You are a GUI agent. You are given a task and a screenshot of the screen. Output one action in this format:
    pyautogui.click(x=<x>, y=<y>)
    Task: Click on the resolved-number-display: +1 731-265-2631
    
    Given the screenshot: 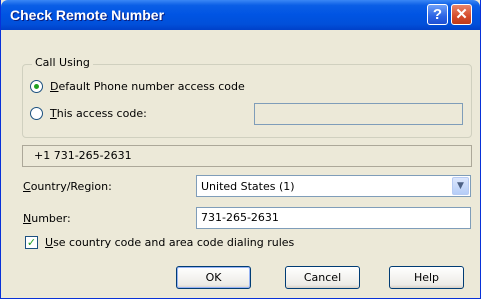 What is the action you would take?
    pyautogui.click(x=247, y=156)
    